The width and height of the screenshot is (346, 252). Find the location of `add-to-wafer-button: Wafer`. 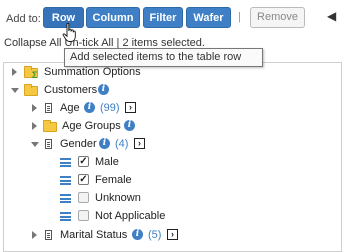

add-to-wafer-button: Wafer is located at coordinates (208, 17).